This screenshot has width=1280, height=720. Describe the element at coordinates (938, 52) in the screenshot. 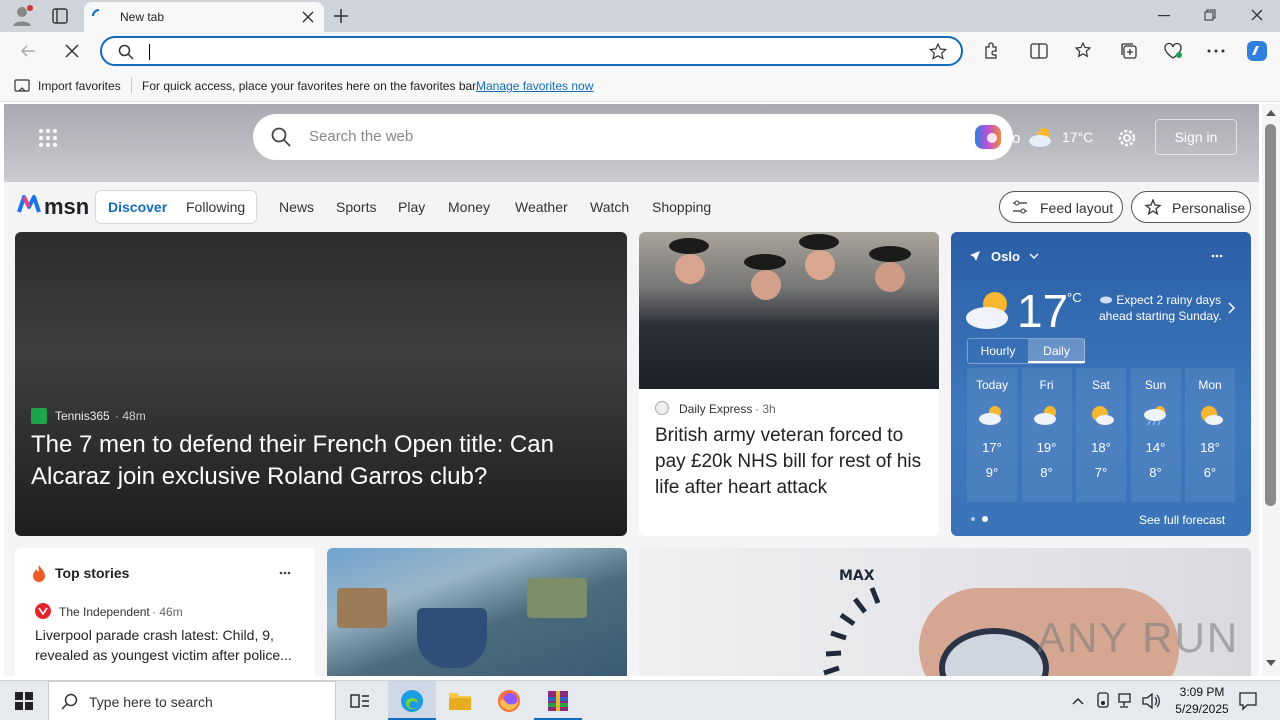

I see `favorite-star-icon` at that location.